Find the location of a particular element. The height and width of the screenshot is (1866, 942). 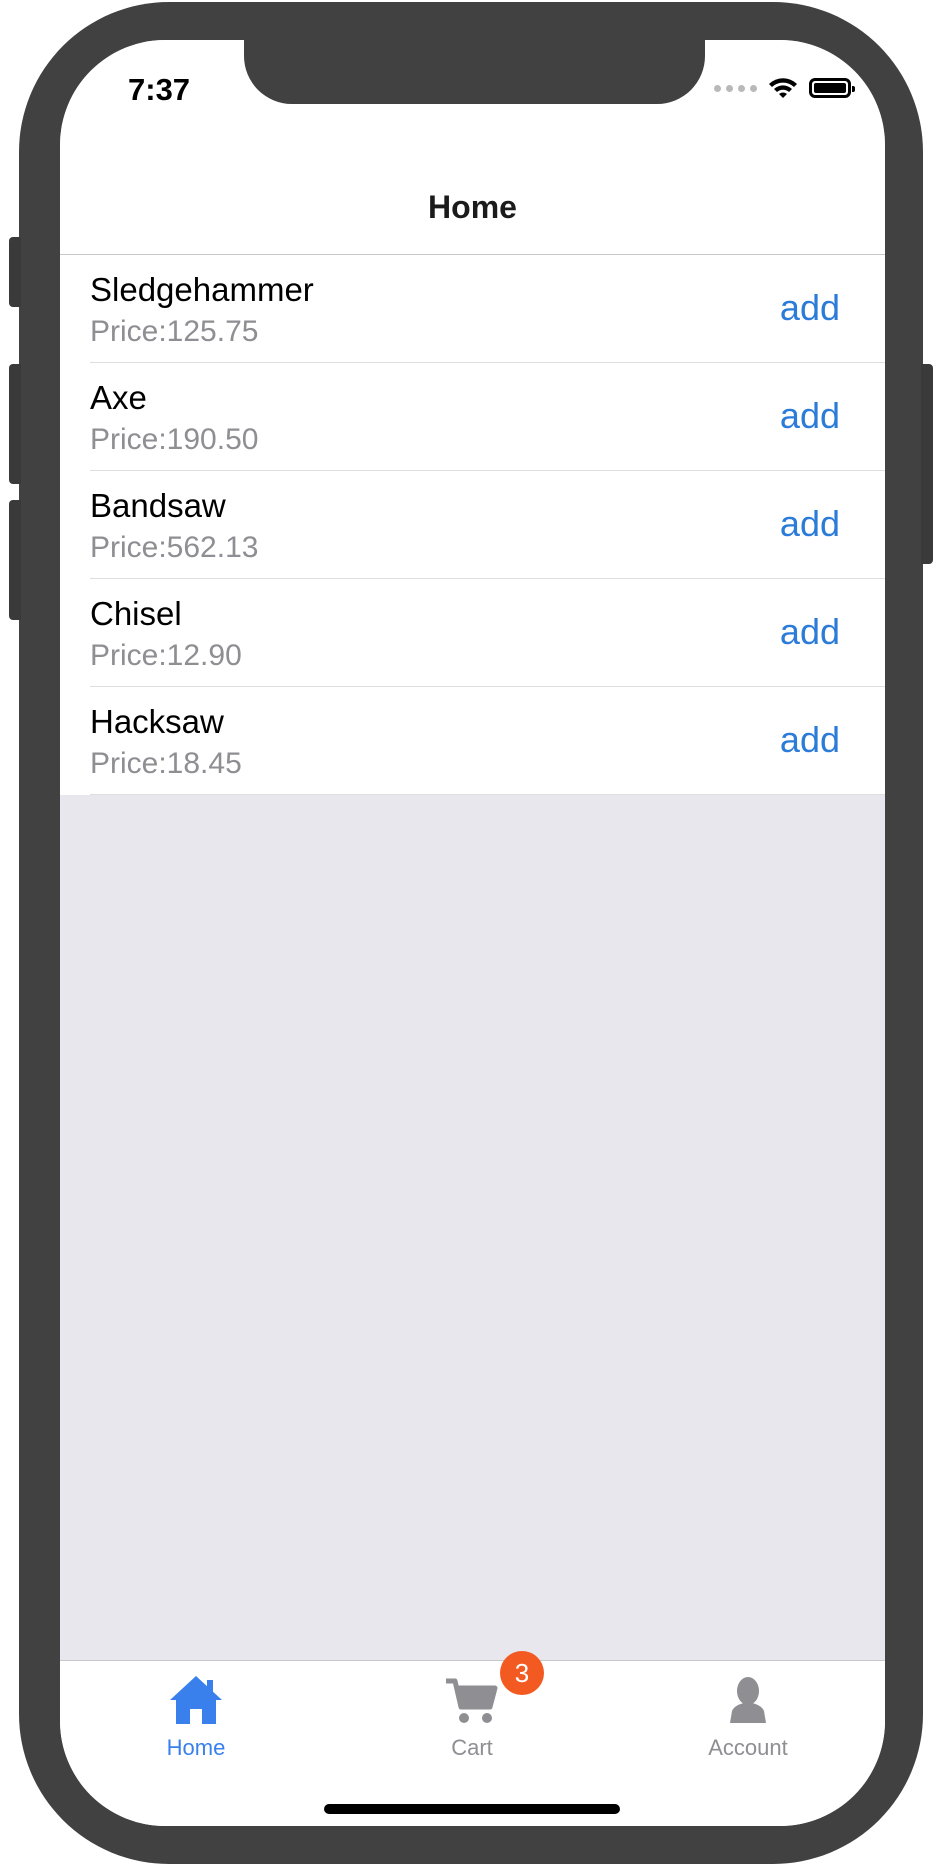

product-row: Sledgehammer Price:125.75 add is located at coordinates (472, 309).